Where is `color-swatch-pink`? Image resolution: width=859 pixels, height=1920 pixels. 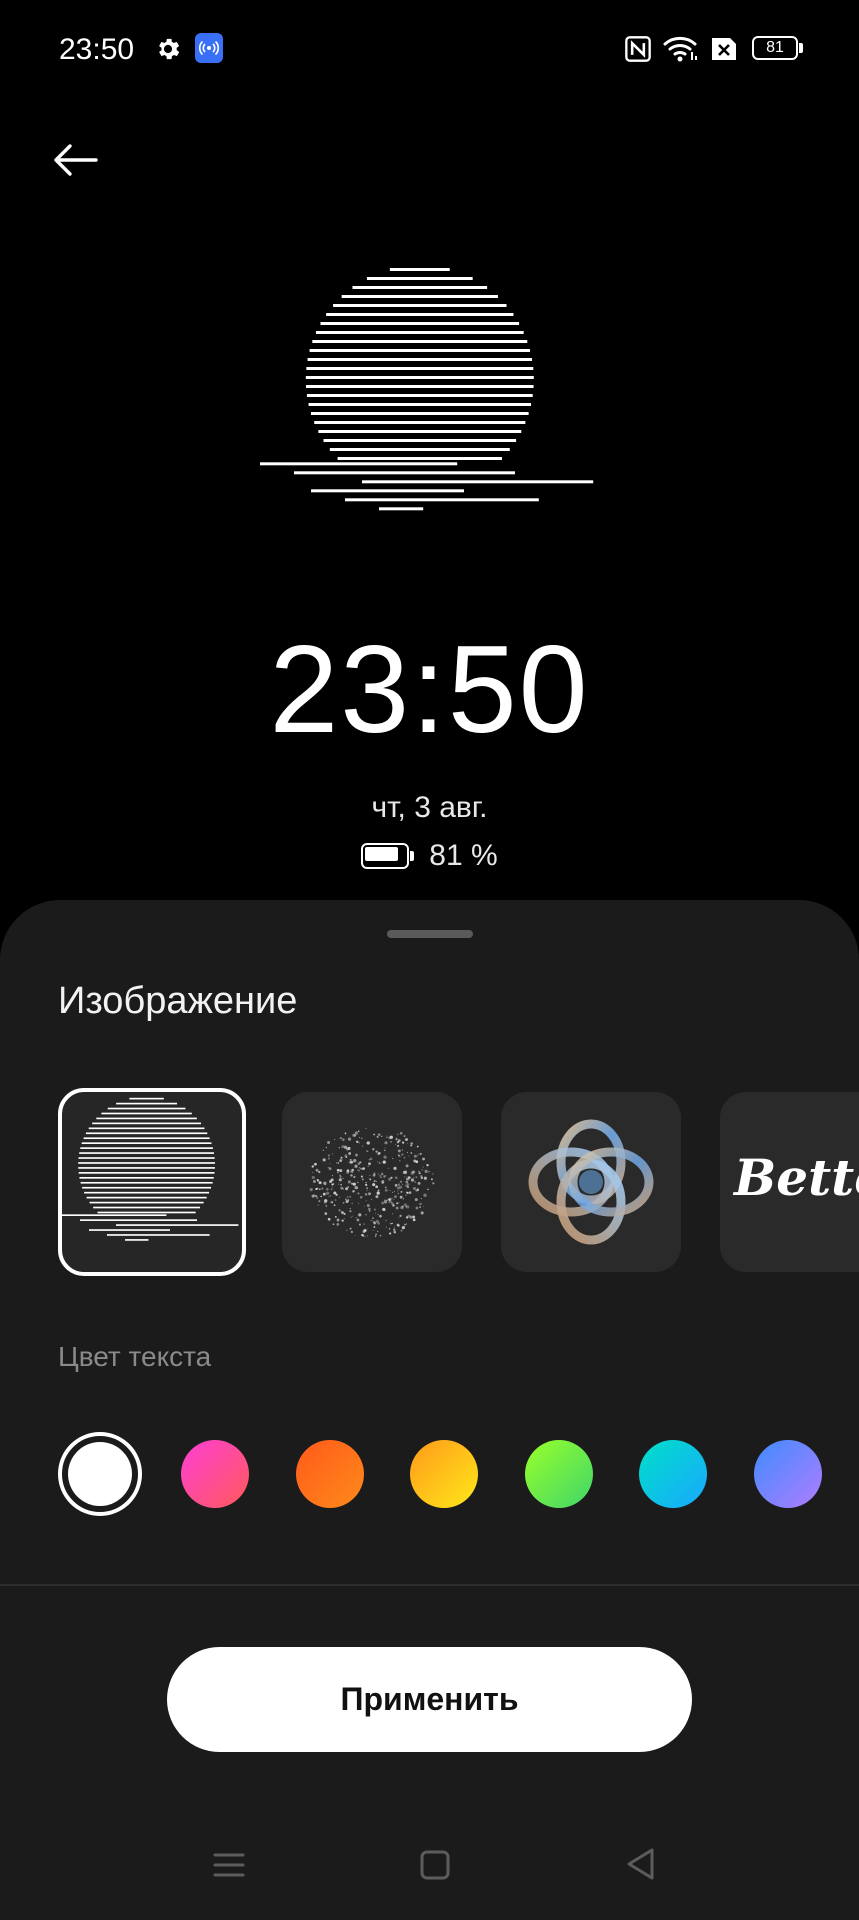
color-swatch-pink is located at coordinates (215, 1474).